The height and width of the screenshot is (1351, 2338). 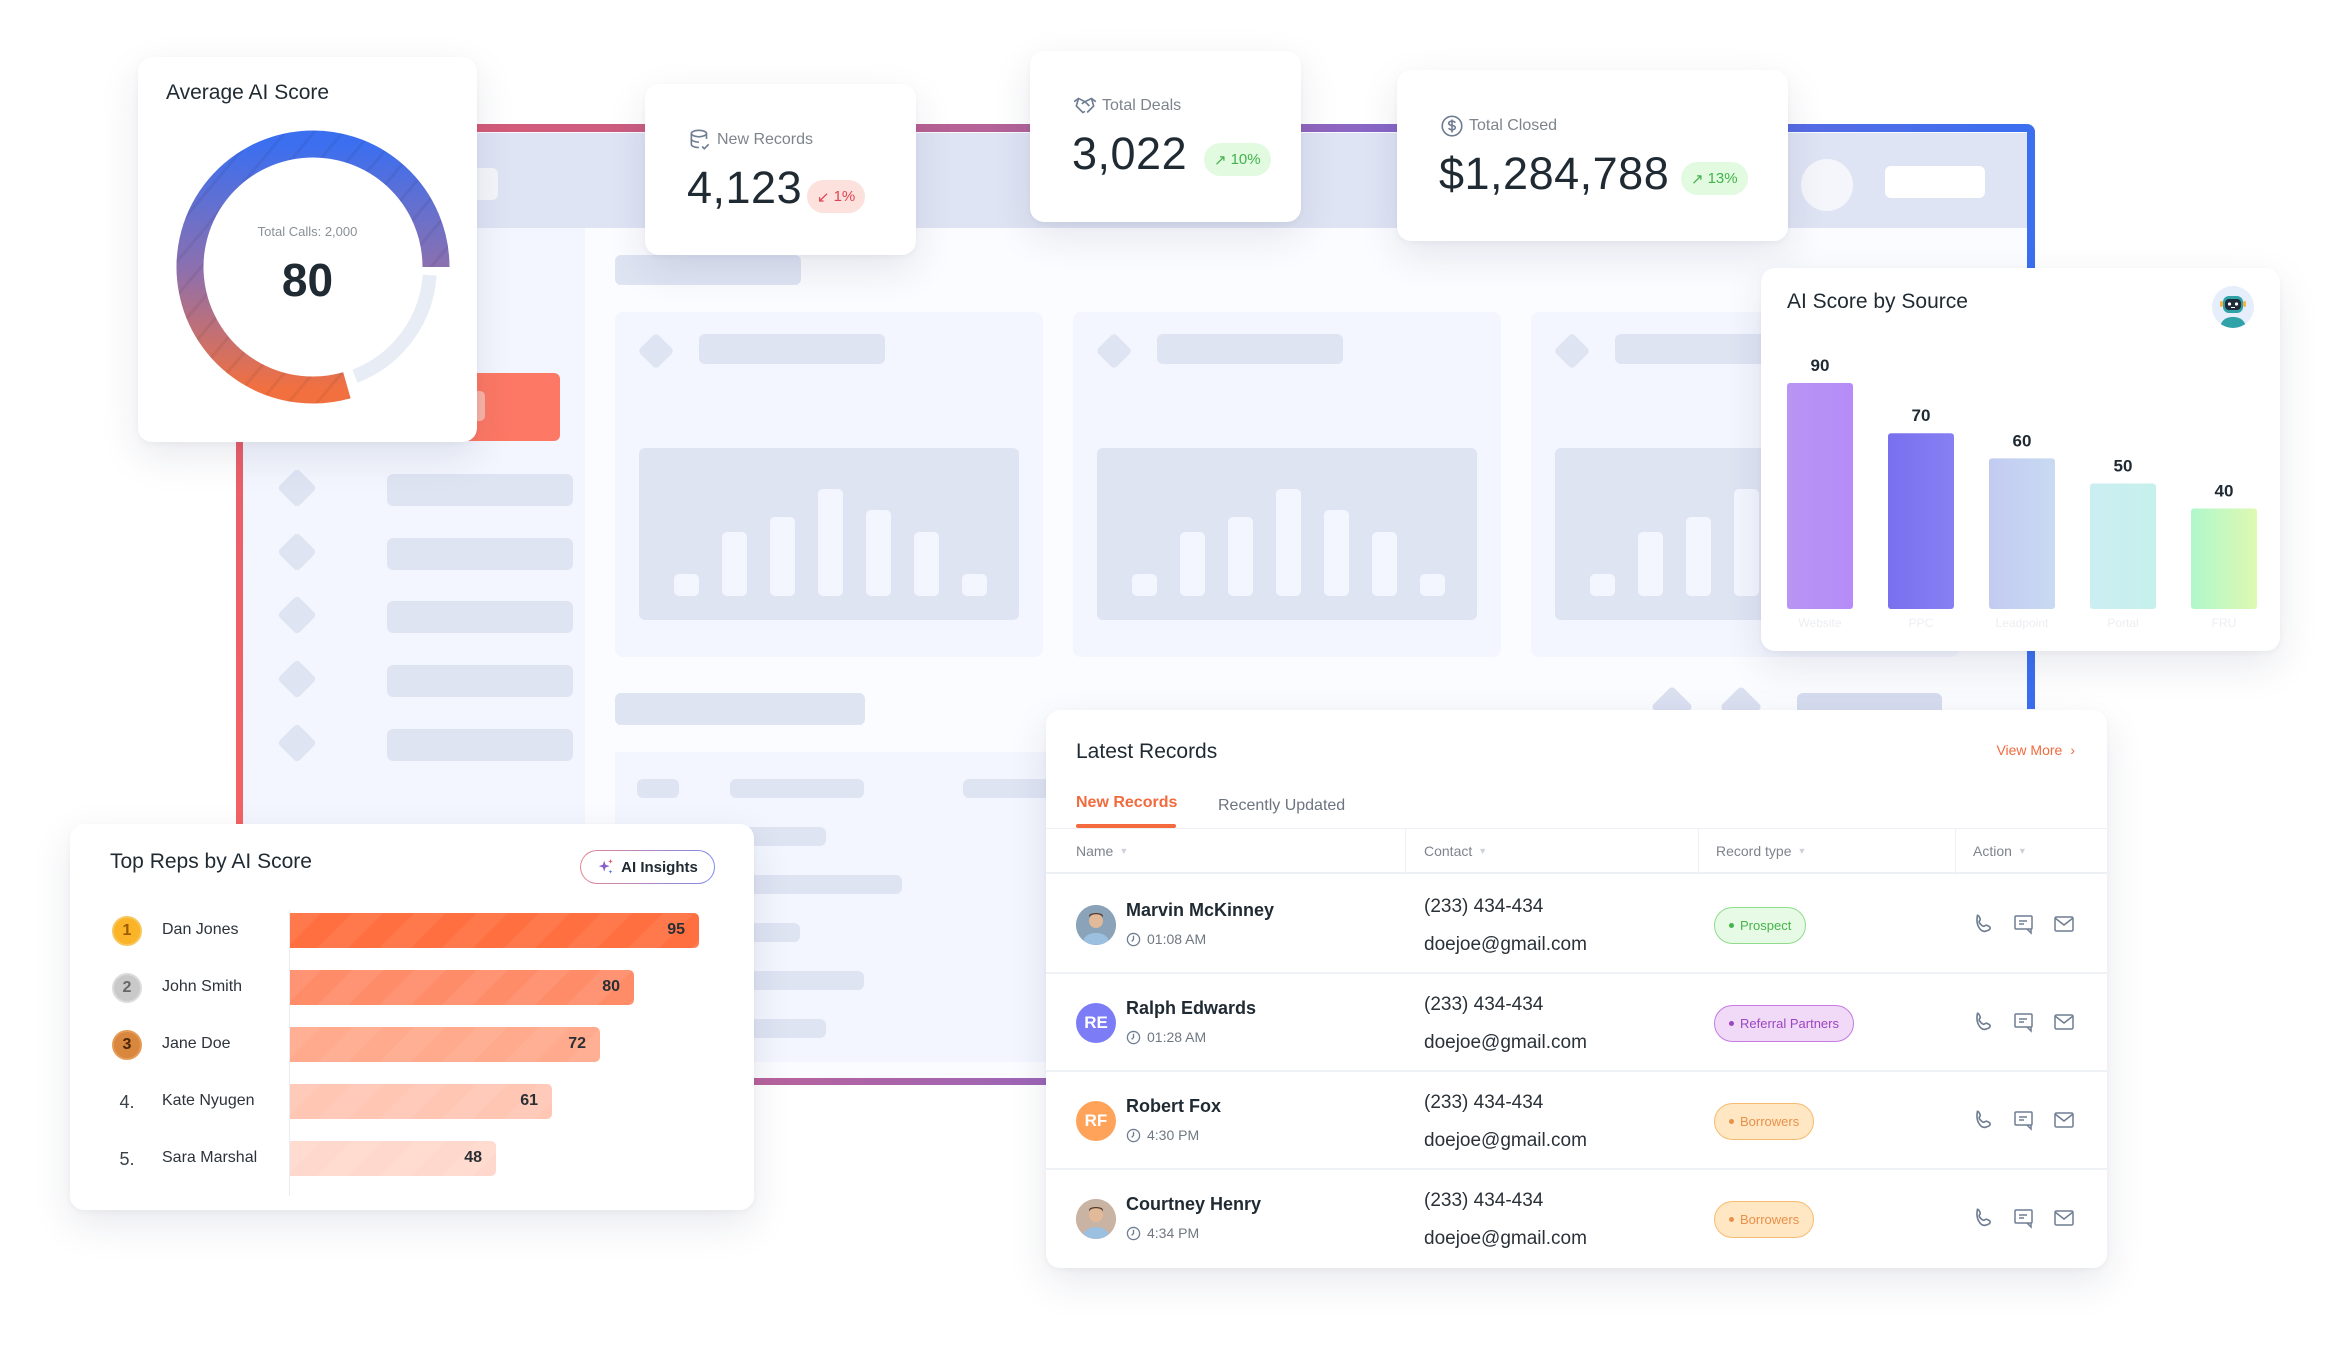 What do you see at coordinates (1761, 851) in the screenshot?
I see `column-header-record-type: Record type ▼` at bounding box center [1761, 851].